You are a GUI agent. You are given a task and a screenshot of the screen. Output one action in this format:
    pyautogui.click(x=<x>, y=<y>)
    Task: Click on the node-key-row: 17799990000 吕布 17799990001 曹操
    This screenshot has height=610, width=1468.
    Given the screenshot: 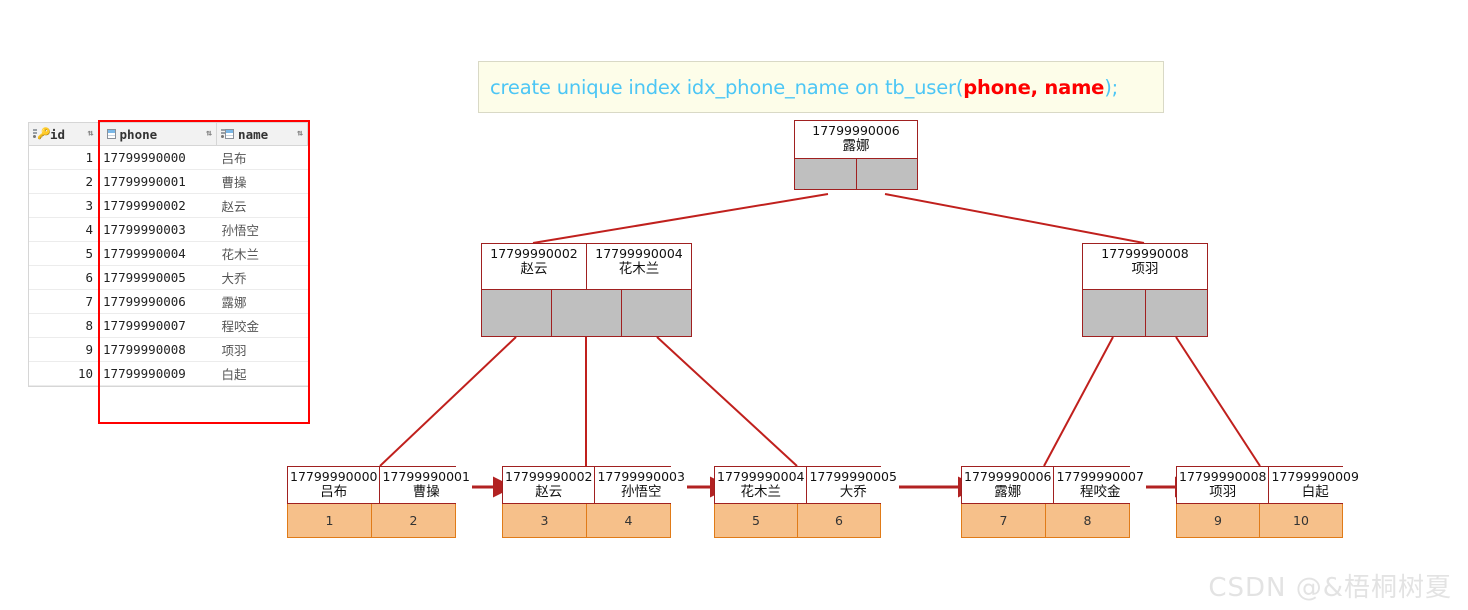 What is the action you would take?
    pyautogui.click(x=379, y=485)
    